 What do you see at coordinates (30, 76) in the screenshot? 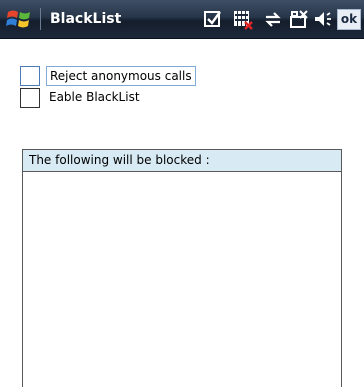
I see `reject-anonymous-checkbox` at bounding box center [30, 76].